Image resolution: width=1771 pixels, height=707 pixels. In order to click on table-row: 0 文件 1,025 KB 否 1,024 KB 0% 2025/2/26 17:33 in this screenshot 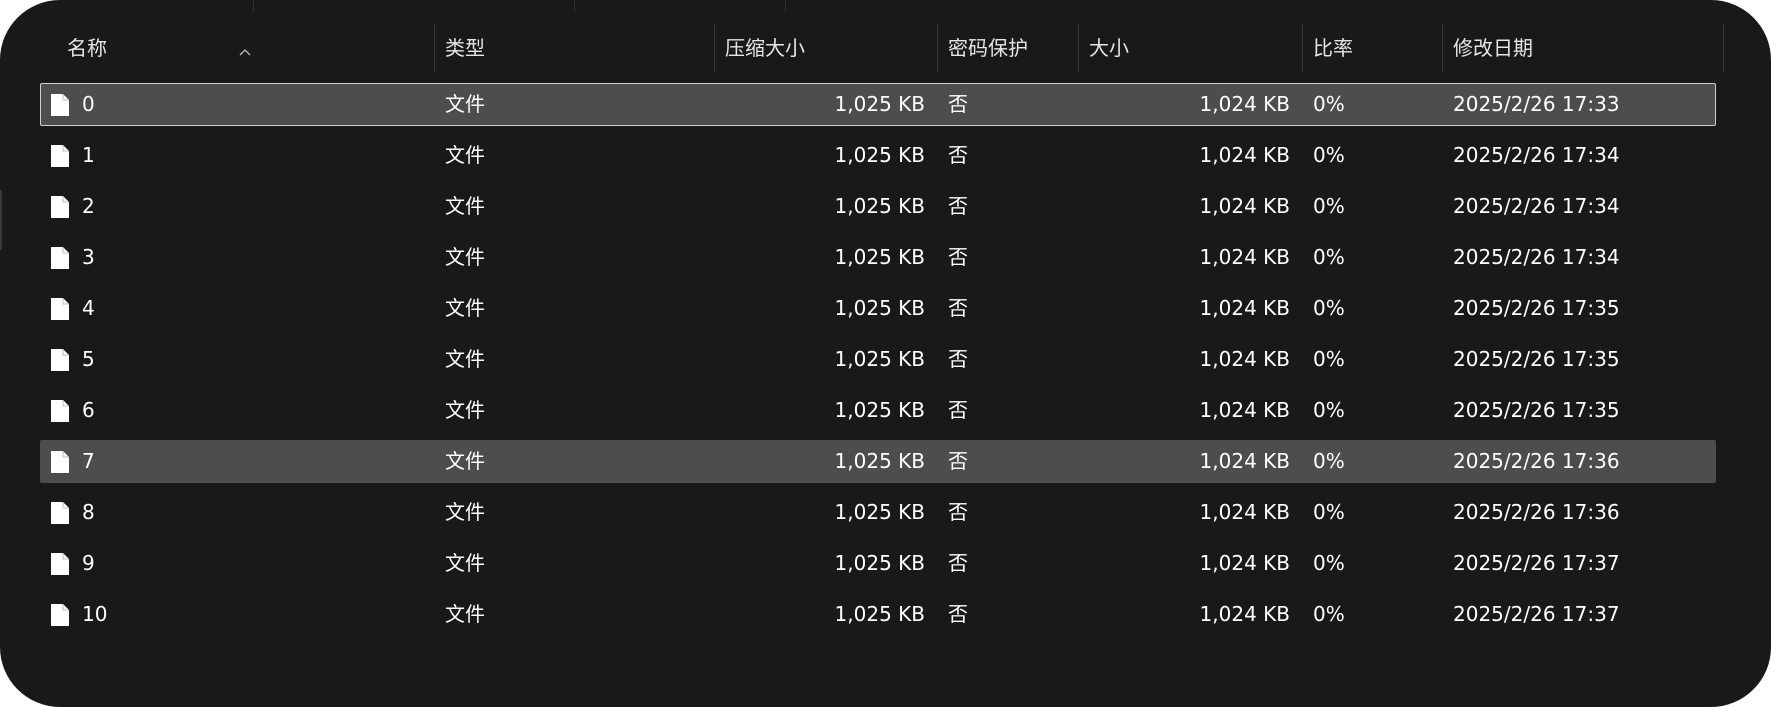, I will do `click(885, 107)`.